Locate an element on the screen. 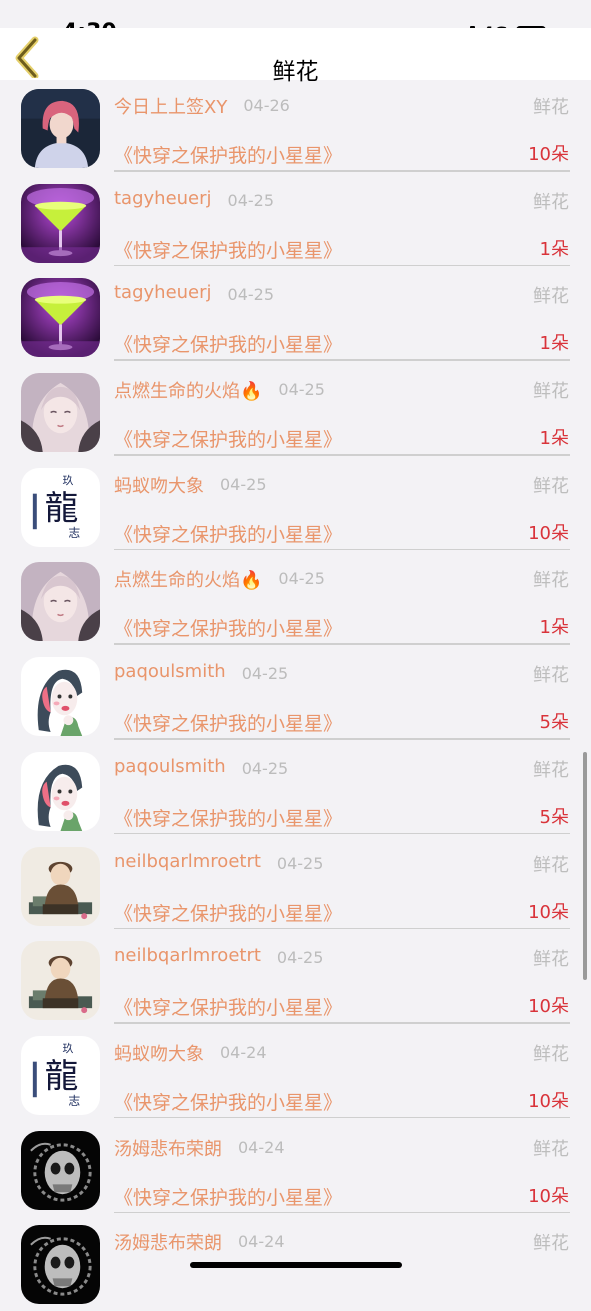 This screenshot has height=1311, width=591. list-item: paqoulsmith 04-25 鲜花《快穿之保护我的小星星》 5朵 is located at coordinates (295, 695).